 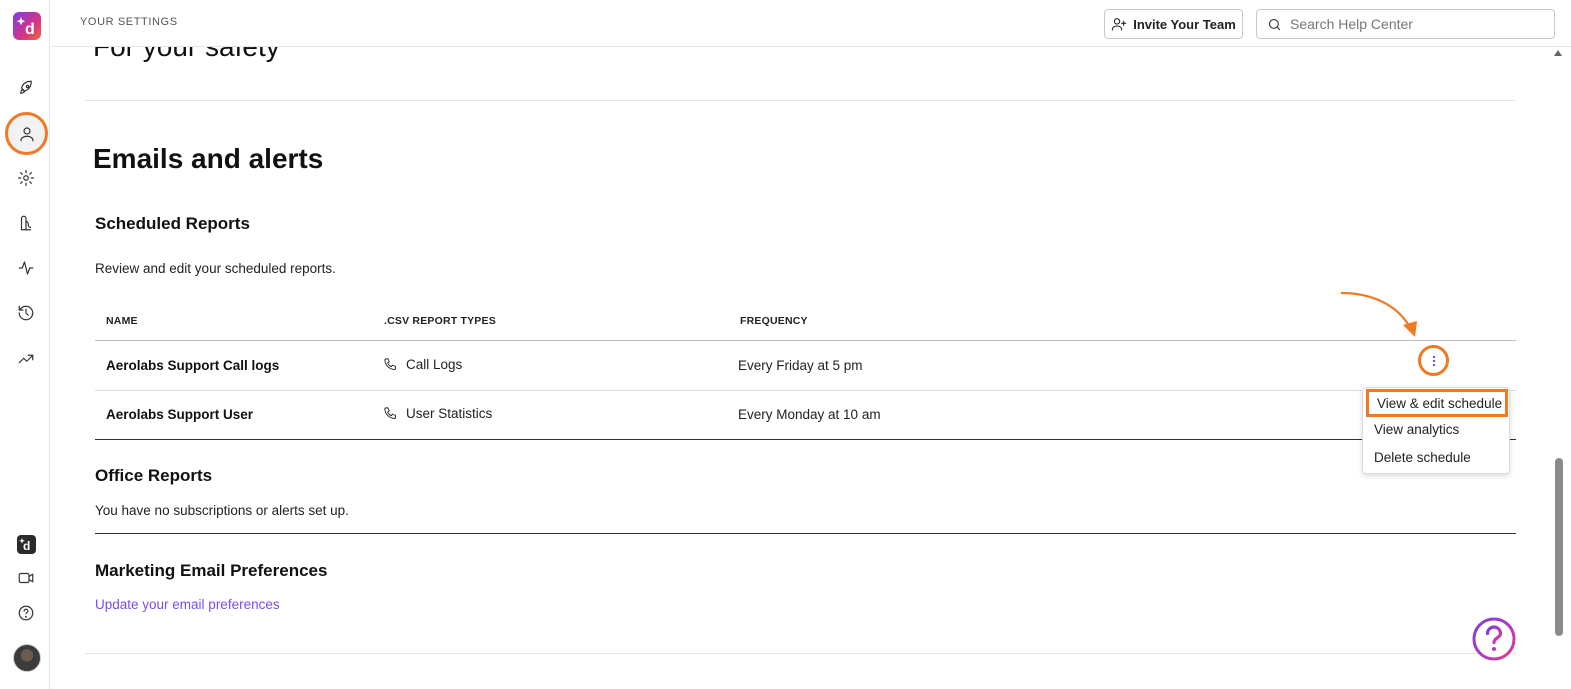 I want to click on app-logo-small-icon: d, so click(x=26, y=544).